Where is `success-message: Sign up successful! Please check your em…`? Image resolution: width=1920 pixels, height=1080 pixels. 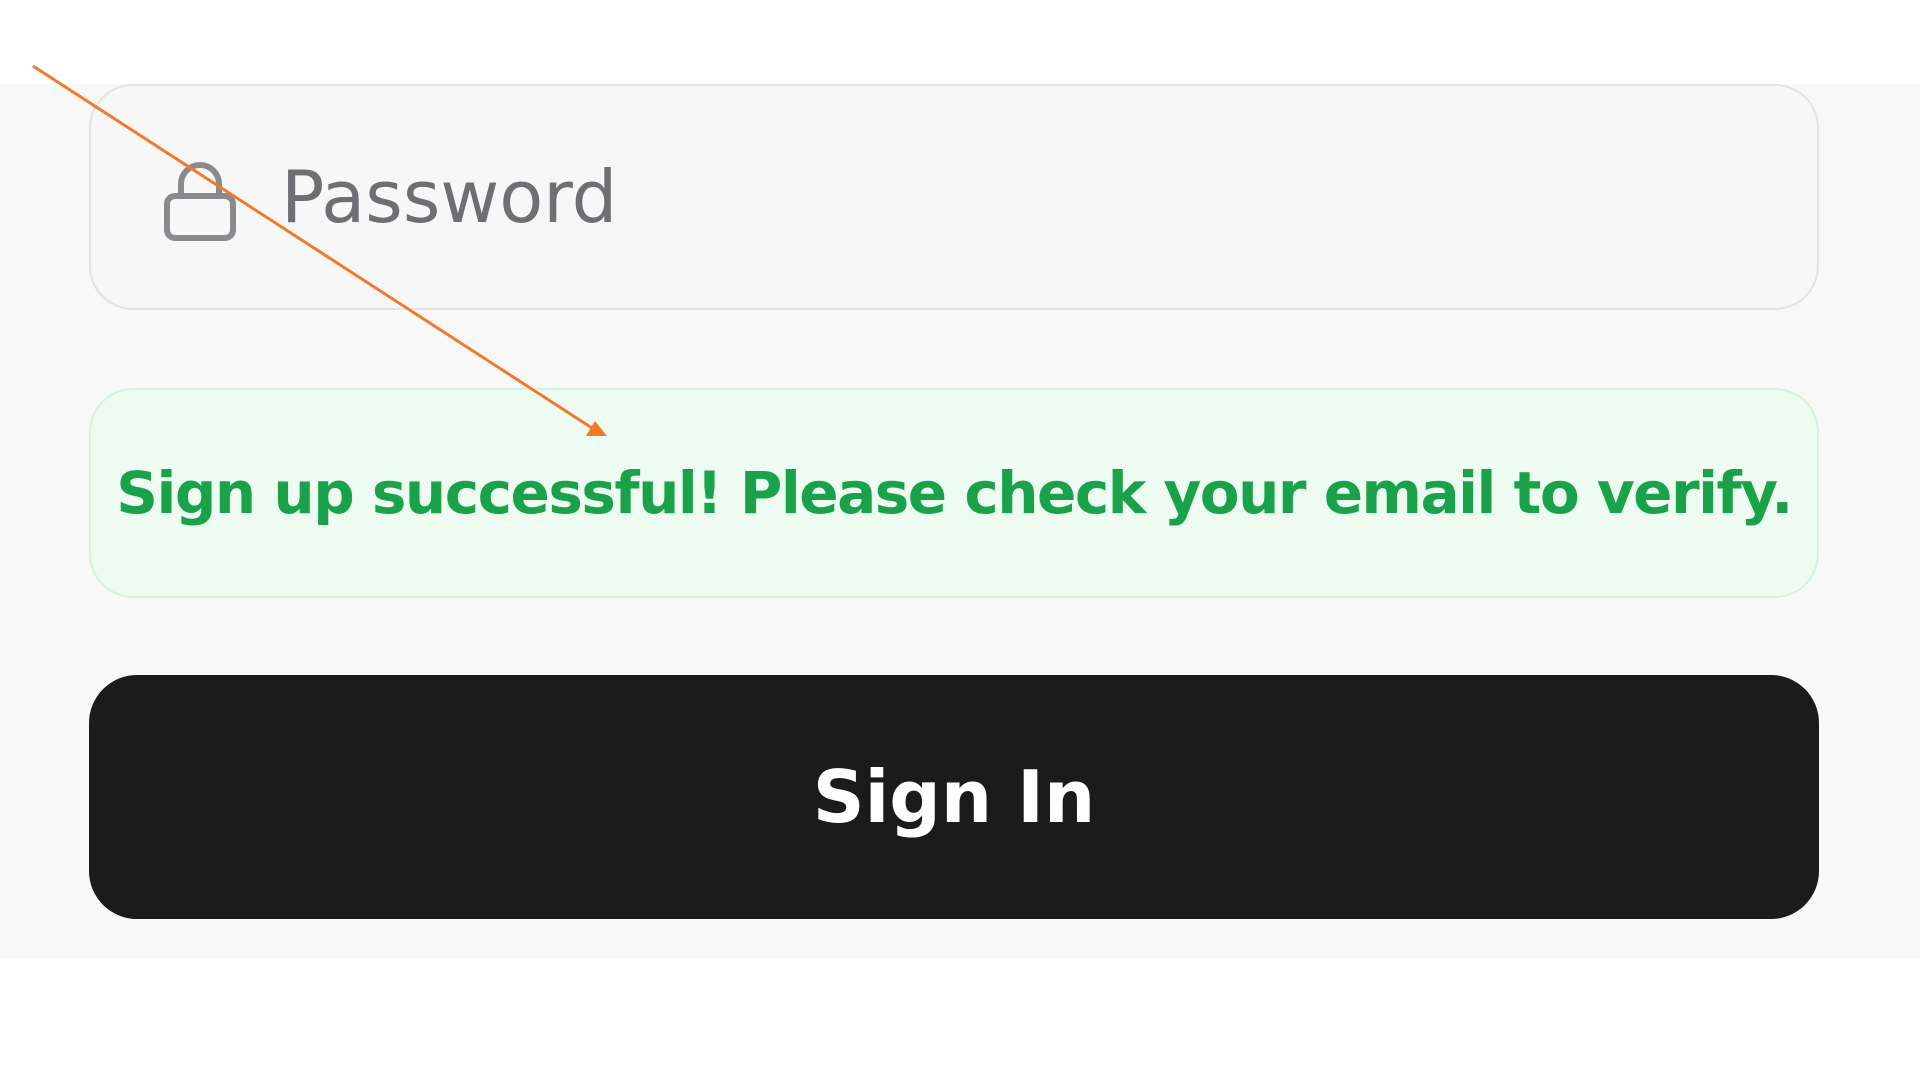
success-message: Sign up successful! Please check your em… is located at coordinates (954, 493).